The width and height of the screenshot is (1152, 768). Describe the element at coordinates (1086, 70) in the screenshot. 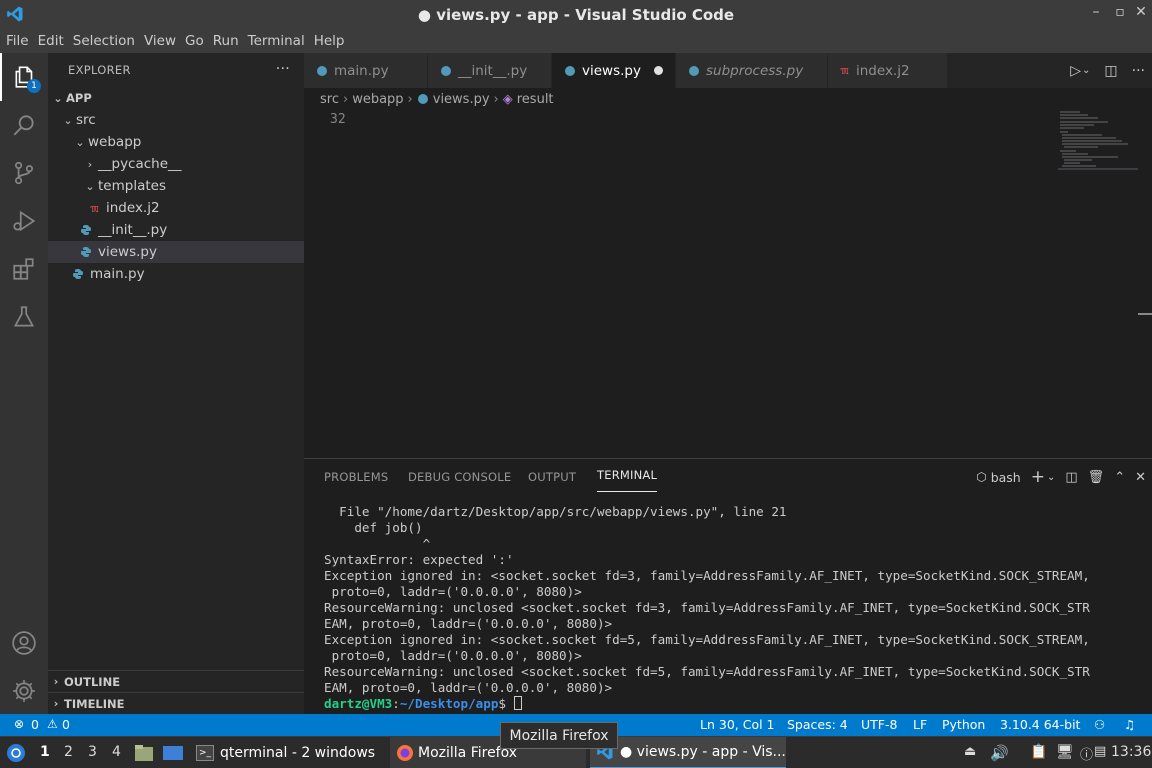

I see `run-dropdown-icon: ⌄` at that location.